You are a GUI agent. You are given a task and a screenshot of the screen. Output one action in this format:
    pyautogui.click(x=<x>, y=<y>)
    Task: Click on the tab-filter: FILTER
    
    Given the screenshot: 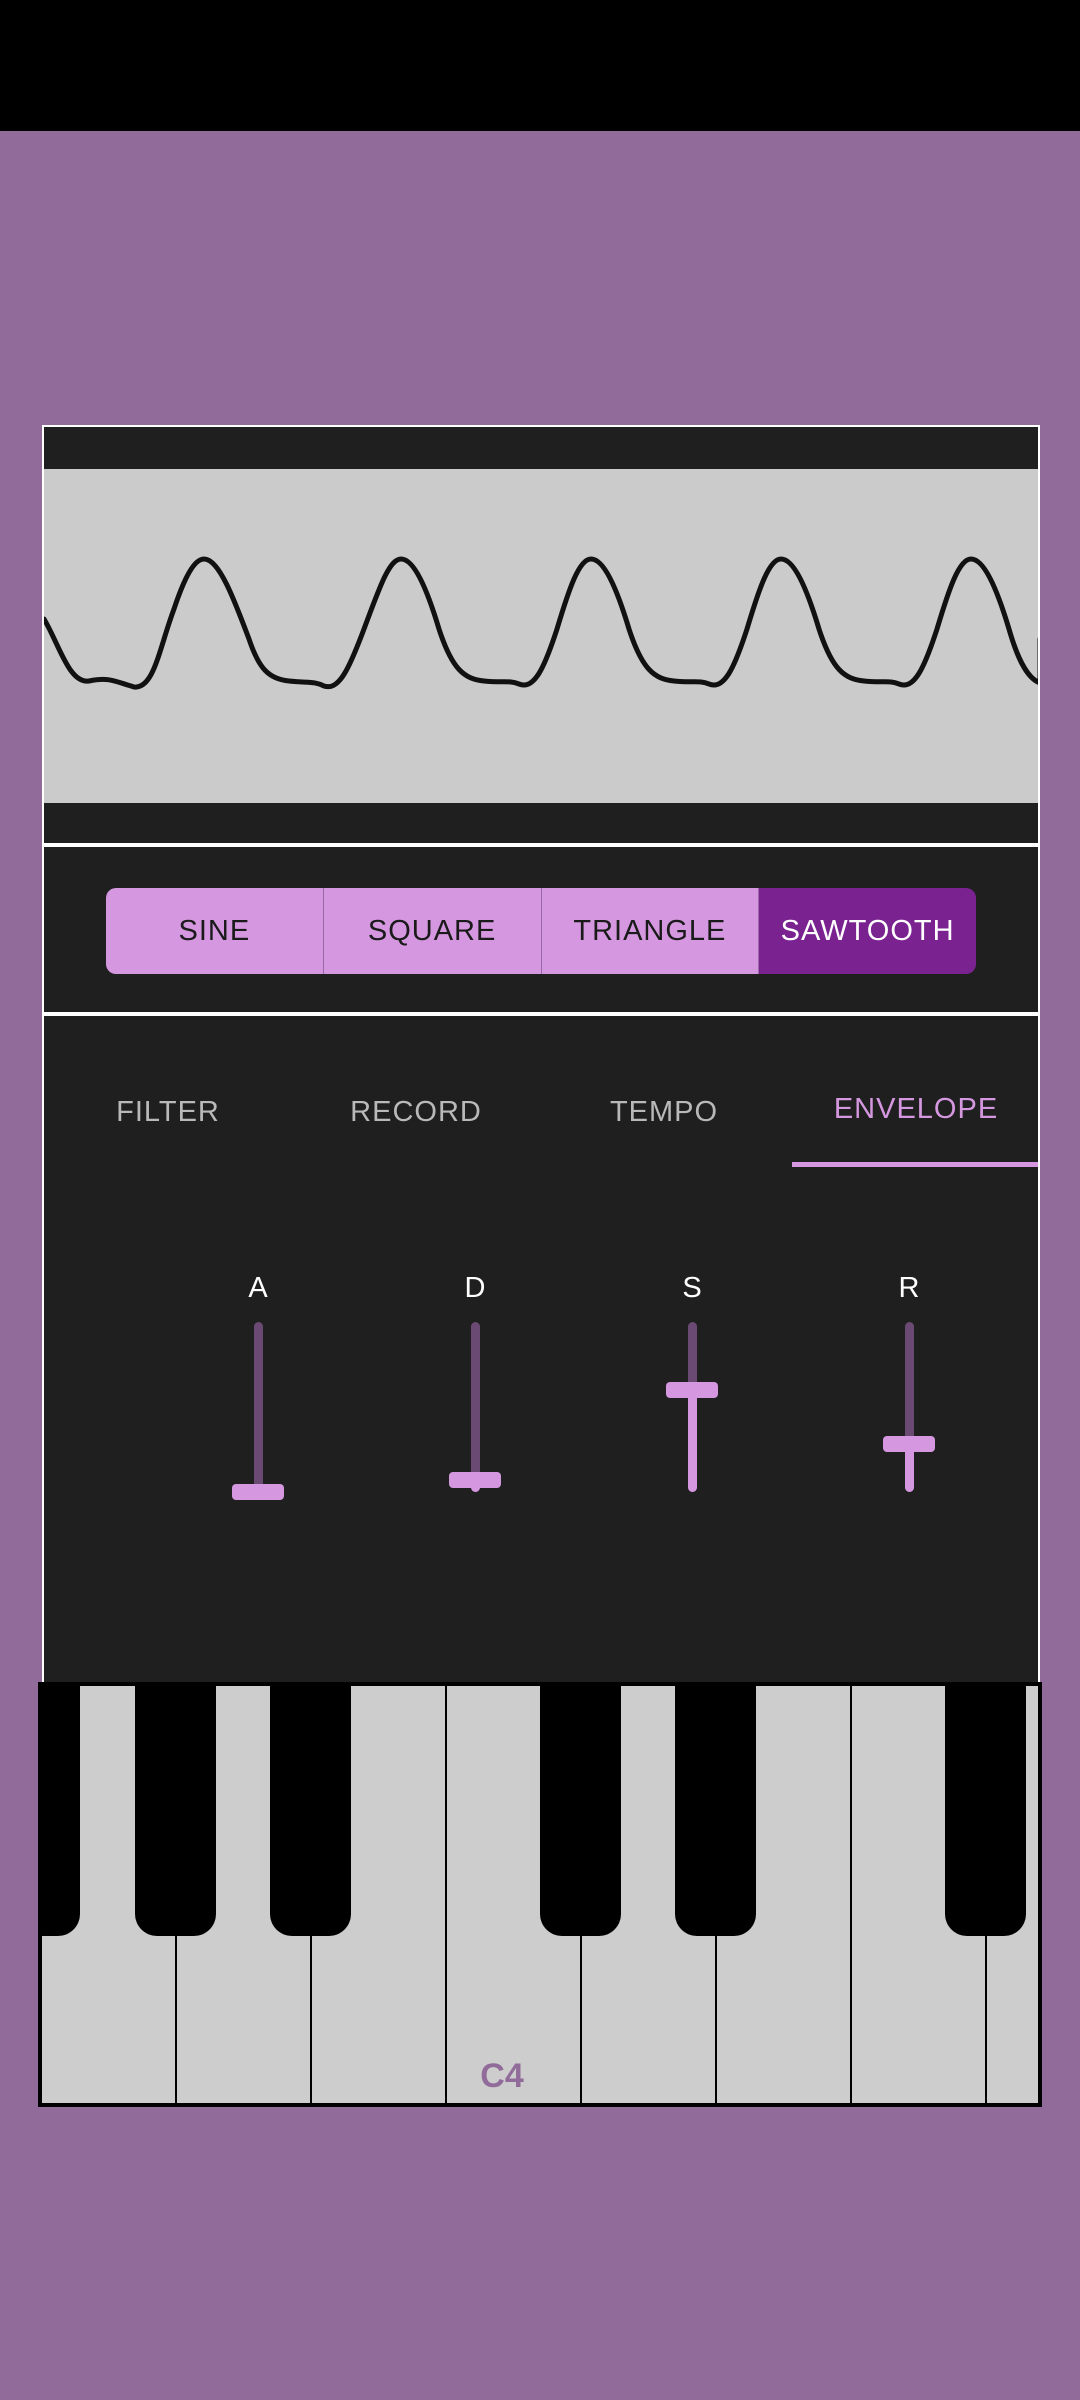 What is the action you would take?
    pyautogui.click(x=168, y=1112)
    